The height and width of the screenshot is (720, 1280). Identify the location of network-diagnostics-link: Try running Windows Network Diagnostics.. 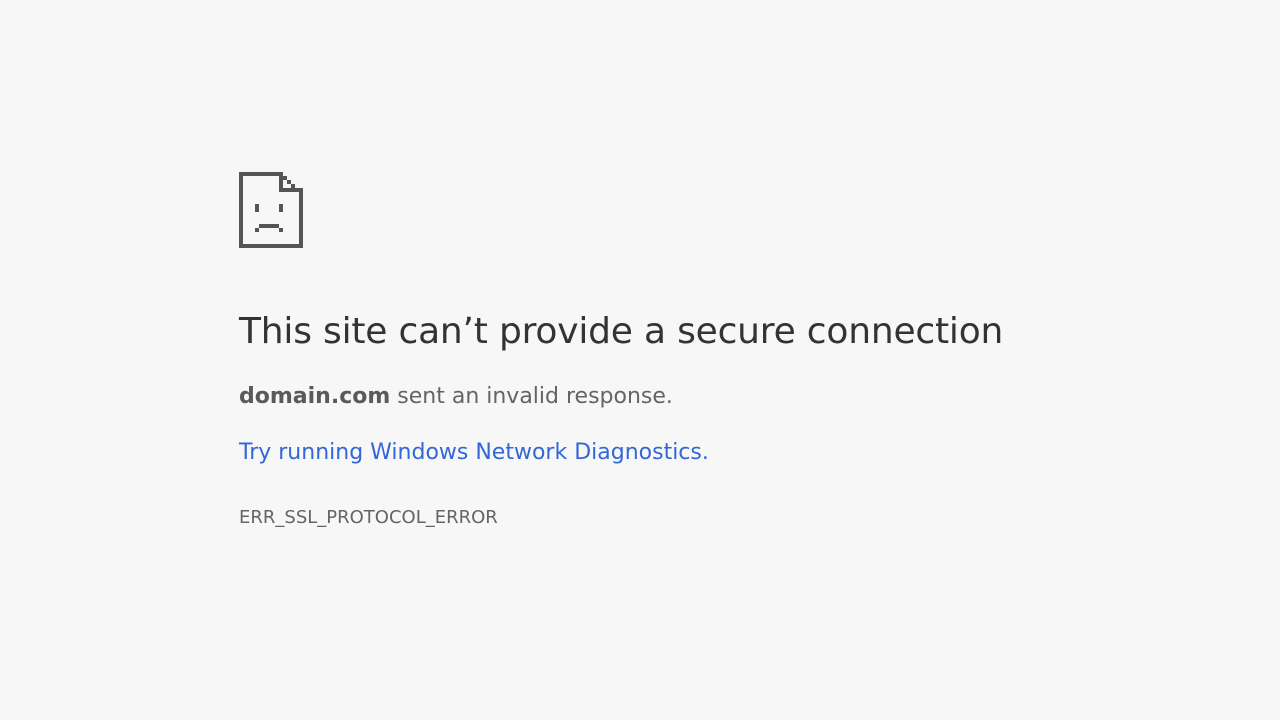
(474, 453).